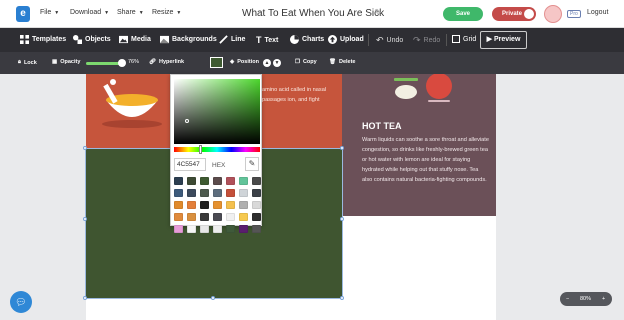  Describe the element at coordinates (163, 12) in the screenshot. I see `menu-resize-label: Resize` at that location.